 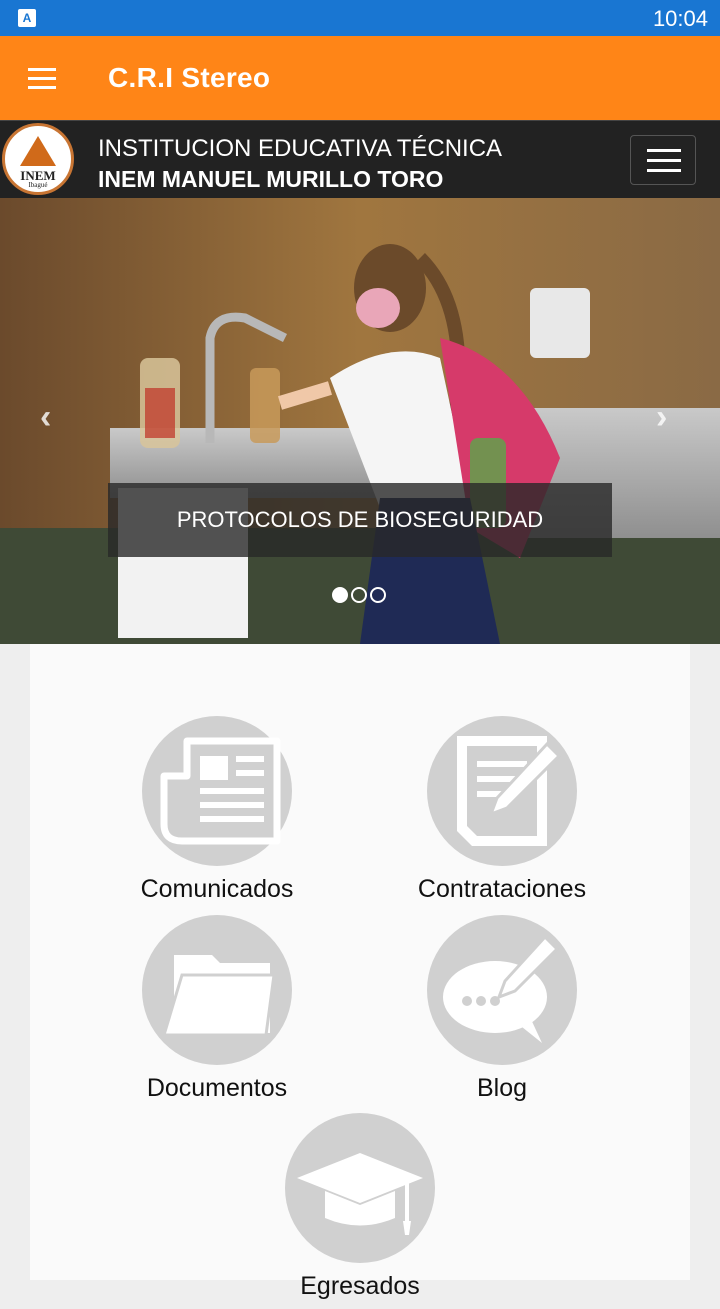 What do you see at coordinates (360, 1286) in the screenshot?
I see `tile-label: Egresados` at bounding box center [360, 1286].